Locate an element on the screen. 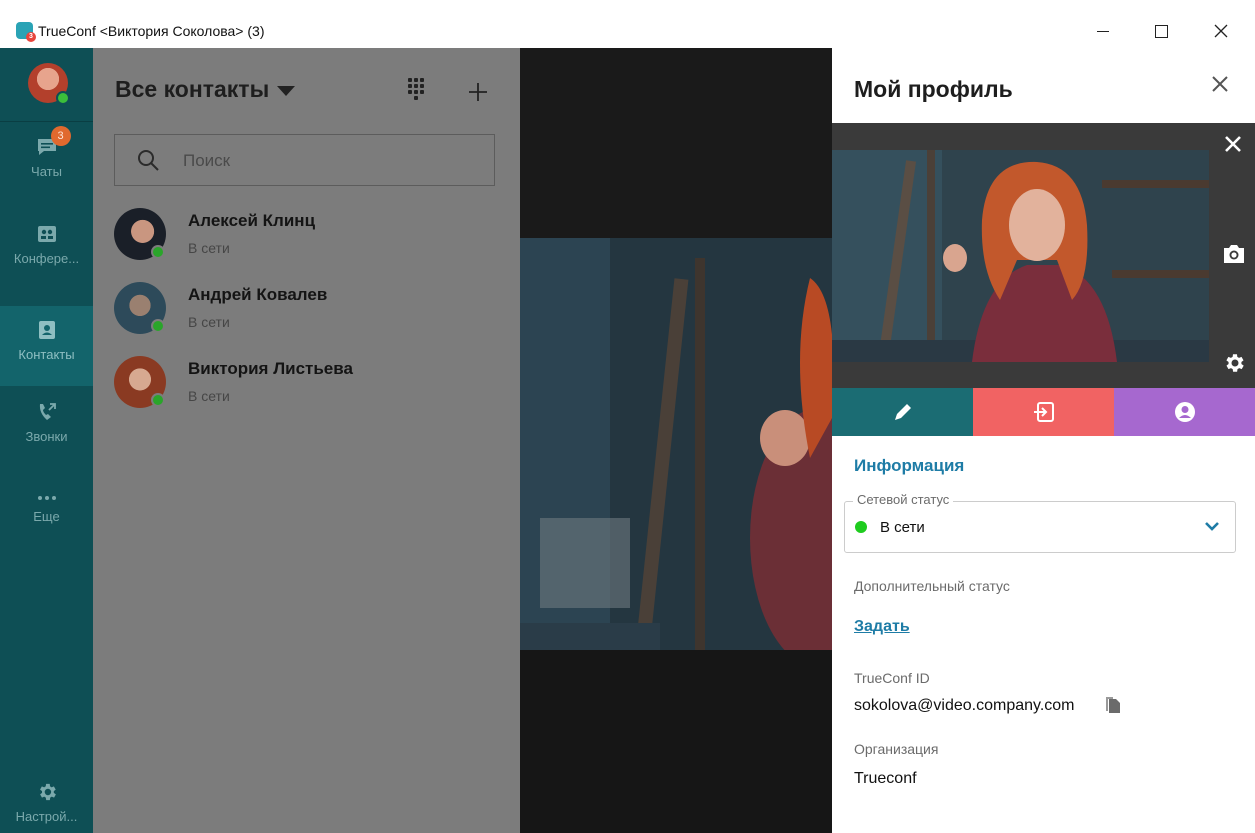  contact-item: Виктория Листьева В сети is located at coordinates (309, 389).